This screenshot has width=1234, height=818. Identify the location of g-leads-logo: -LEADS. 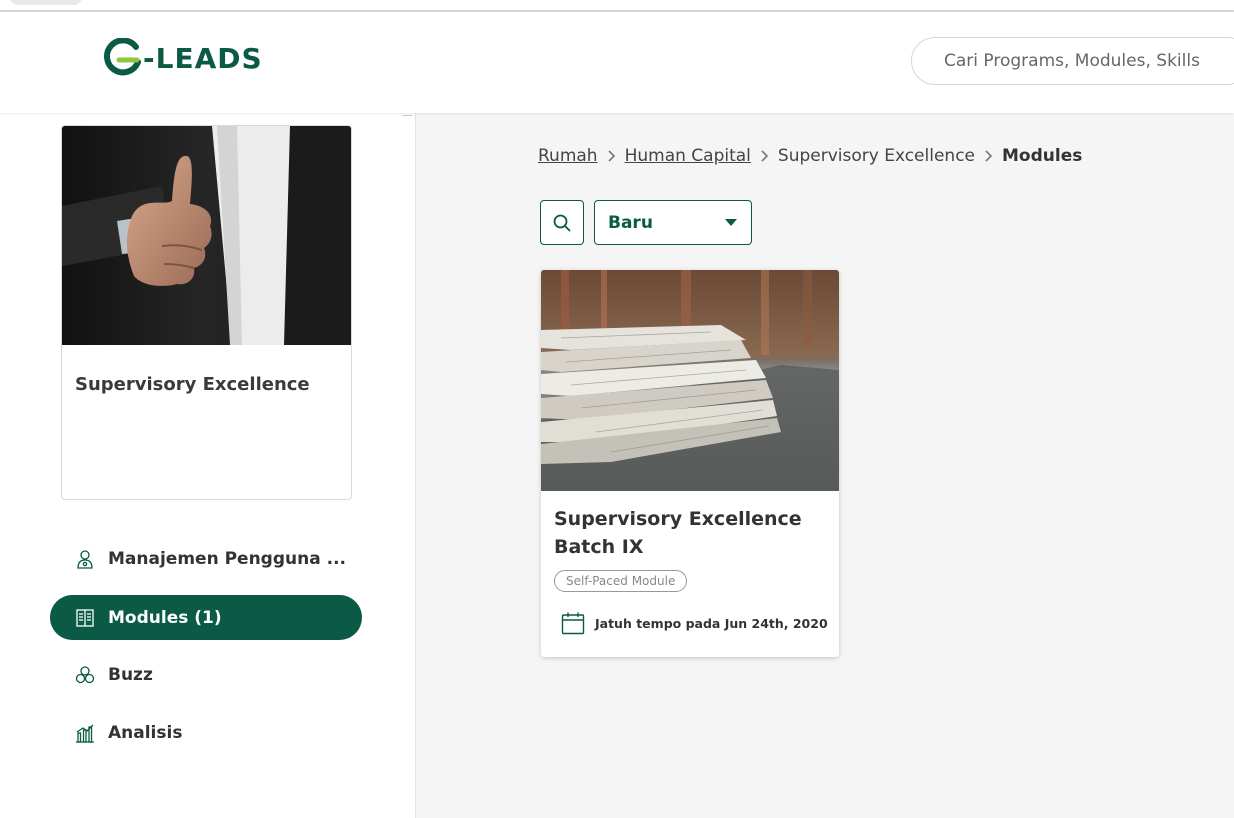
(183, 58).